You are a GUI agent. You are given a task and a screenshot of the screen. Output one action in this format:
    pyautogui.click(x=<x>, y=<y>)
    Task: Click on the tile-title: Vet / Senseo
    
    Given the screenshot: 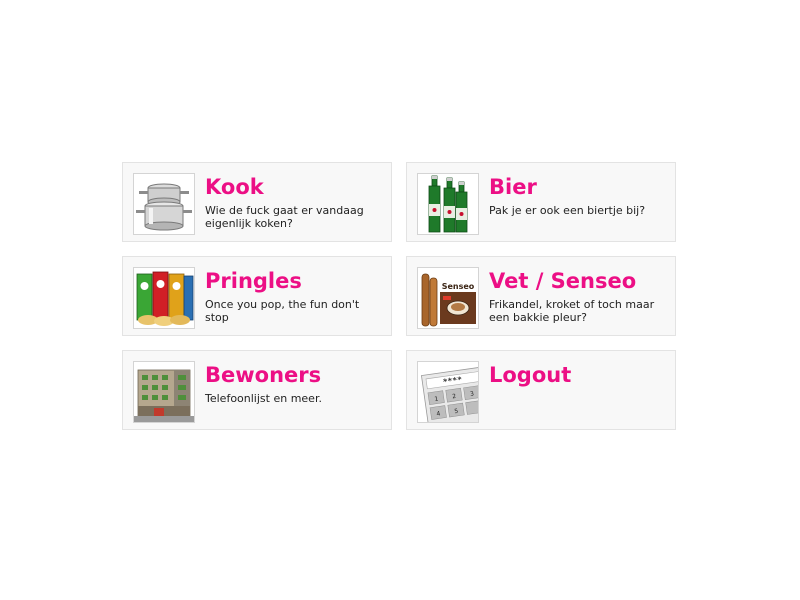 What is the action you would take?
    pyautogui.click(x=562, y=281)
    